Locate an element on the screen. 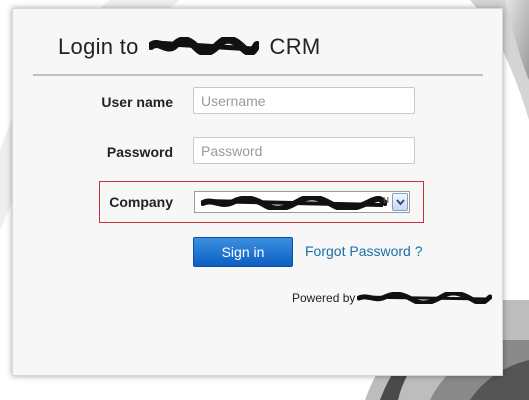  redacted-company-value is located at coordinates (294, 203).